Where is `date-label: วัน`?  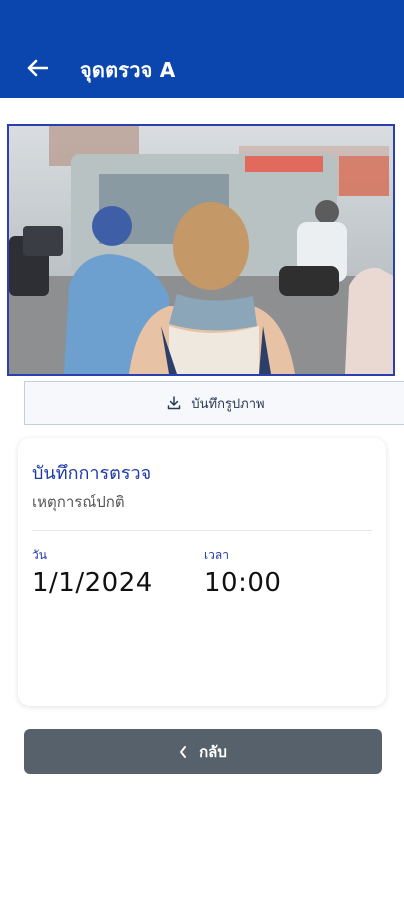 date-label: วัน is located at coordinates (39, 555).